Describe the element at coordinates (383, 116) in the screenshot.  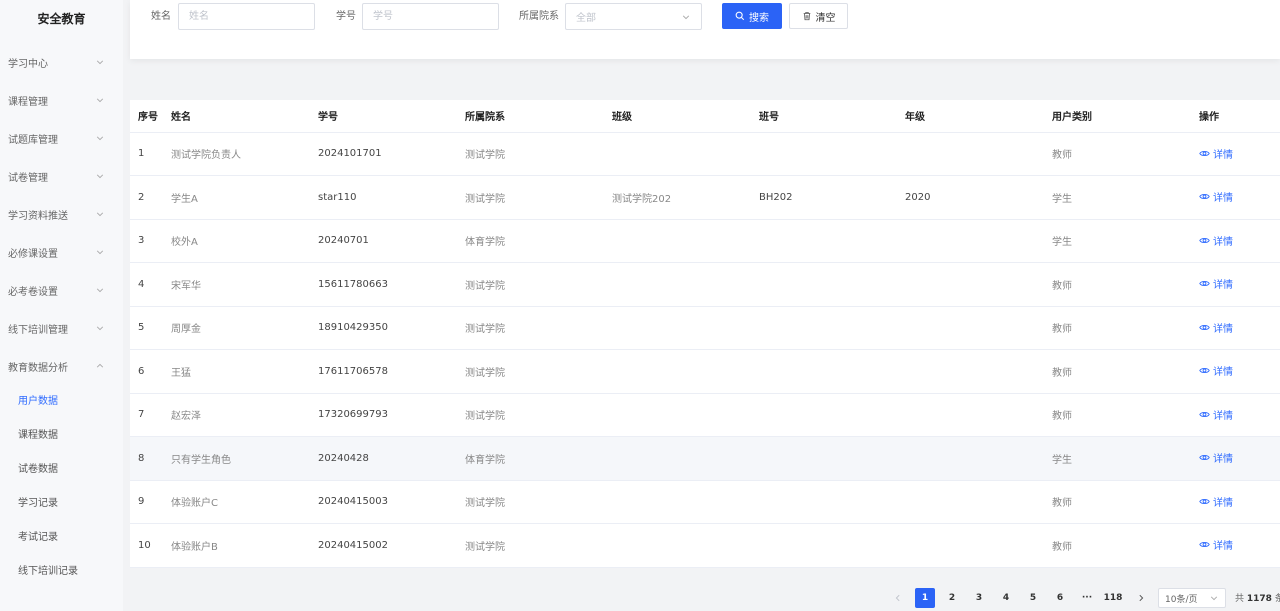
I see `column-header: 学号` at that location.